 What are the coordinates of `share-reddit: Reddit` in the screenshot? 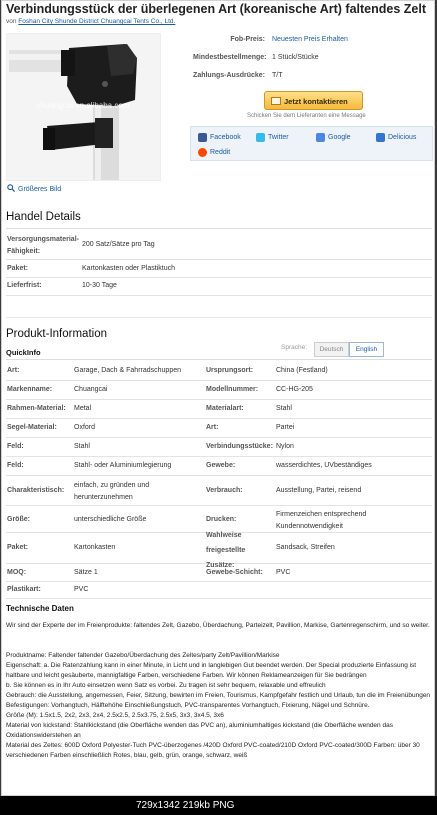 It's located at (220, 152).